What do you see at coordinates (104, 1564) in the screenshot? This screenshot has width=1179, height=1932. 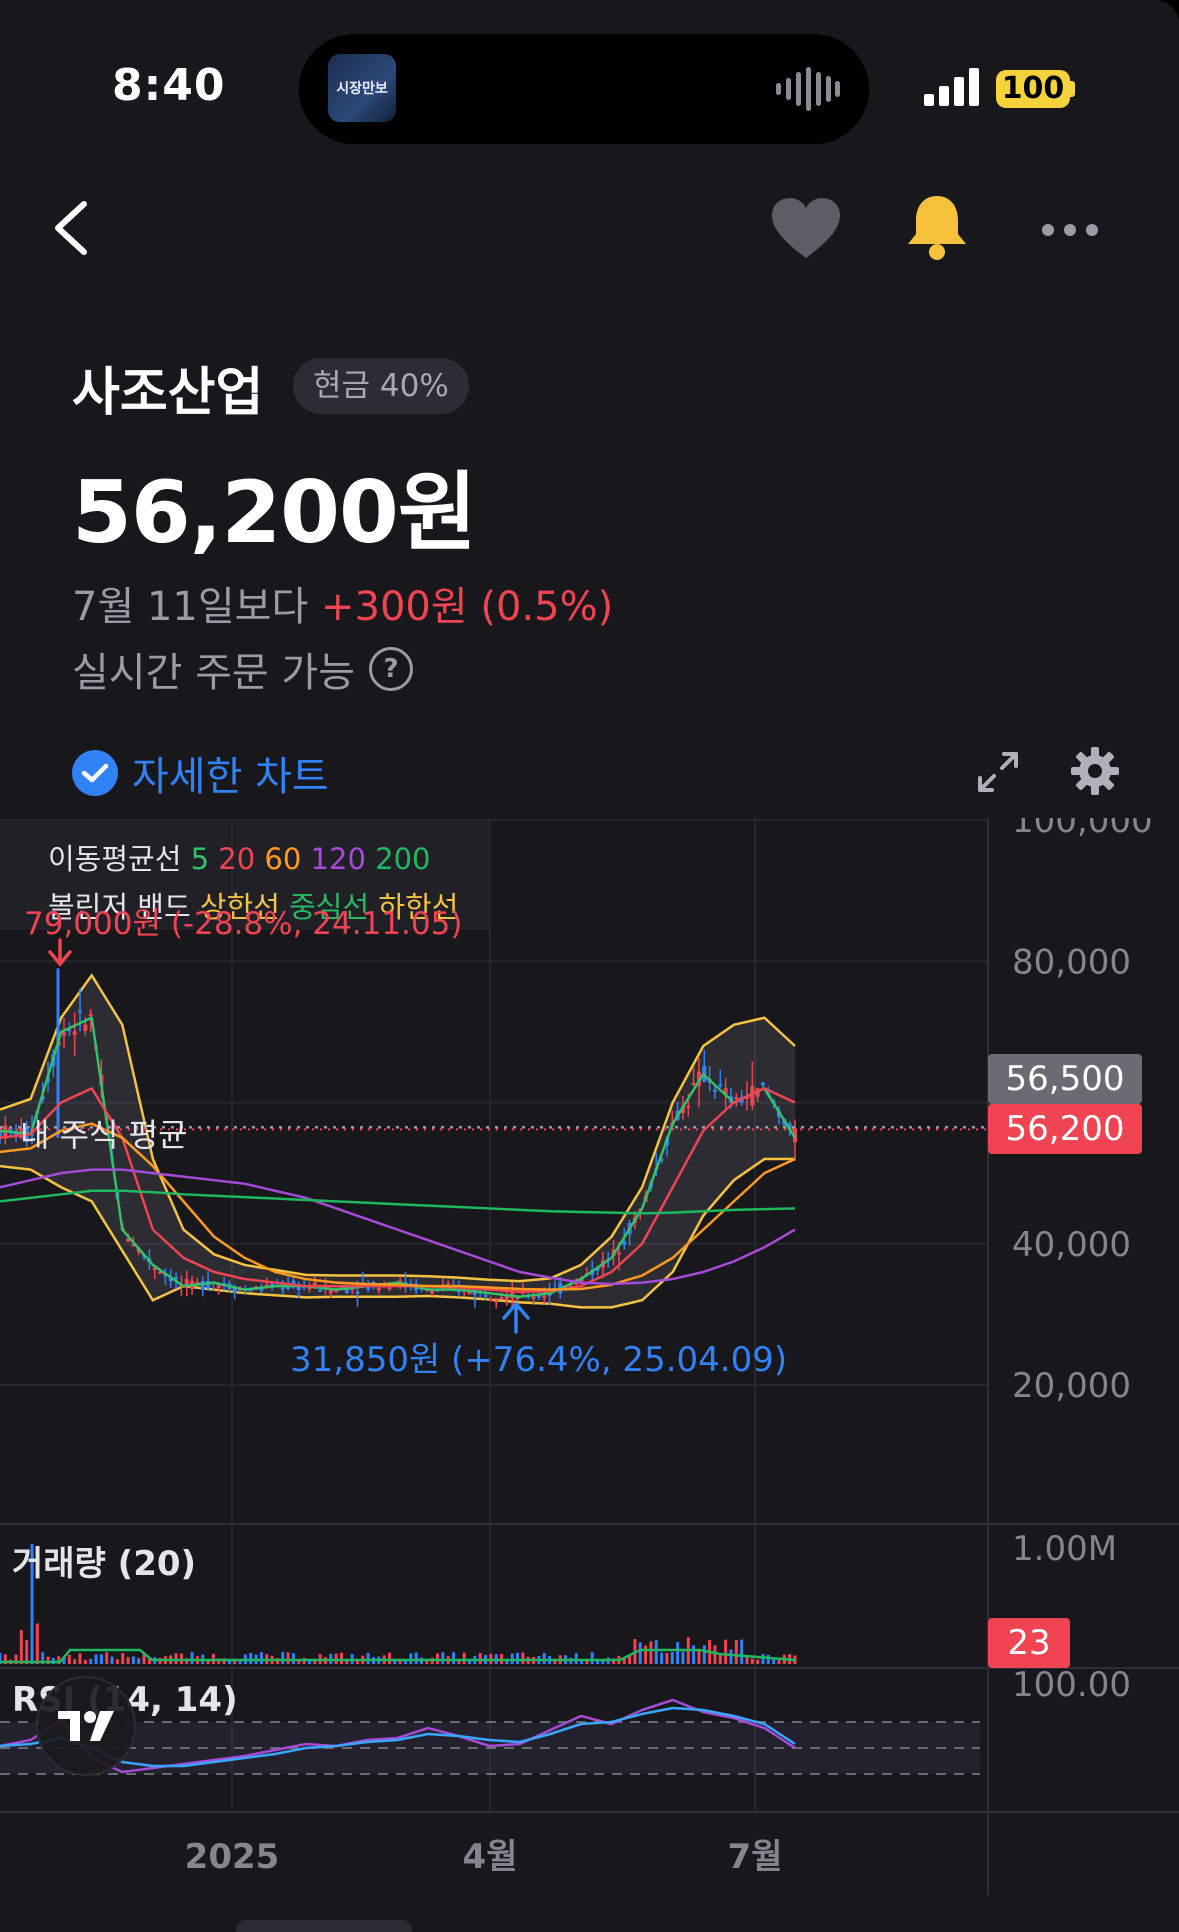 I see `volume-title: 거래량 (20)` at bounding box center [104, 1564].